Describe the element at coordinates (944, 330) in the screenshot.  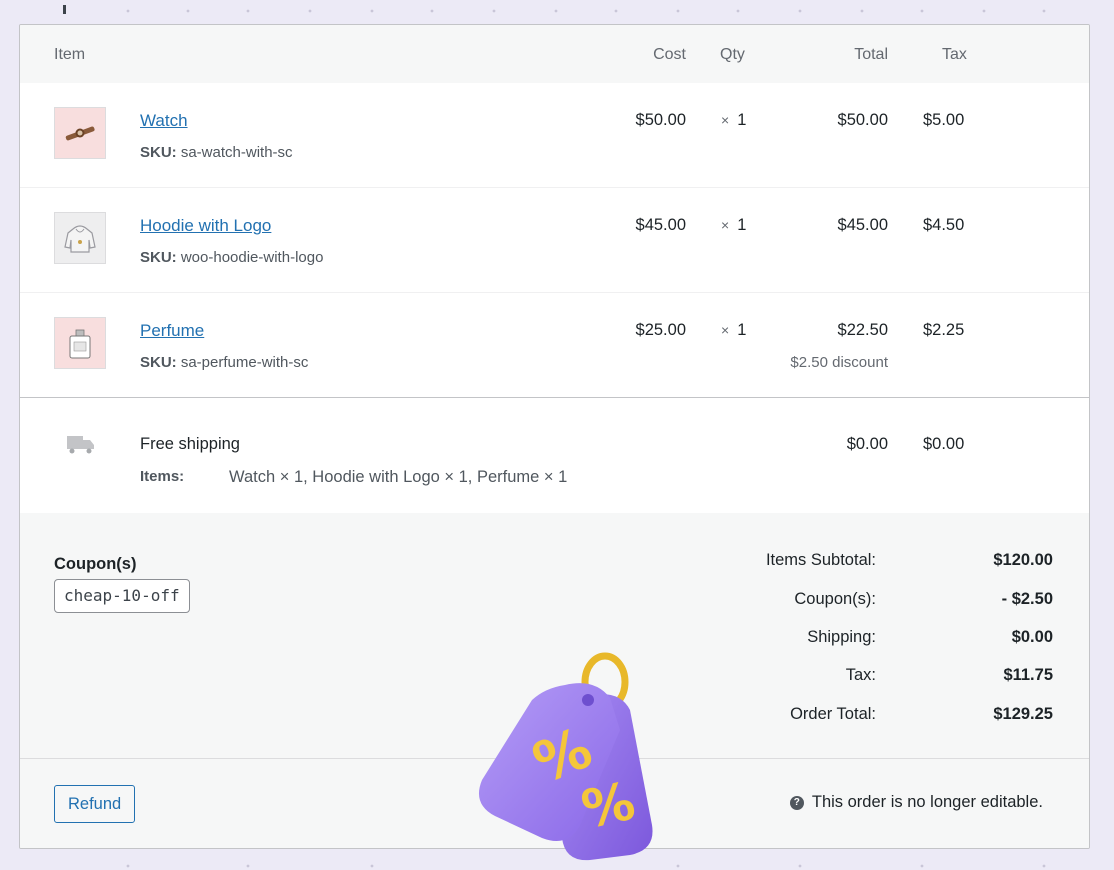
I see `tax-value: $2.25` at that location.